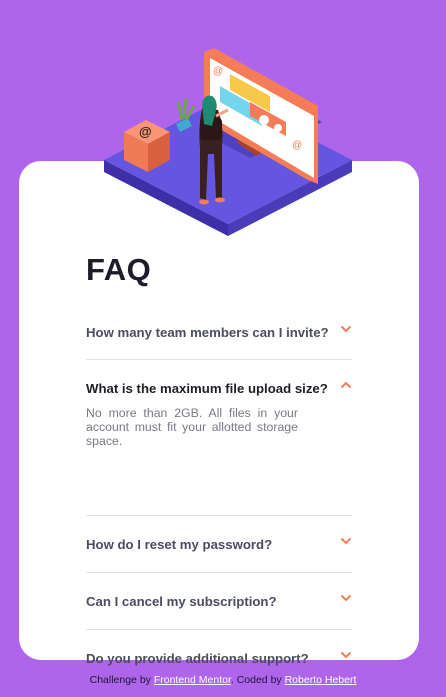  What do you see at coordinates (207, 388) in the screenshot?
I see `faq-question-text: What is the maximum file upload size?` at bounding box center [207, 388].